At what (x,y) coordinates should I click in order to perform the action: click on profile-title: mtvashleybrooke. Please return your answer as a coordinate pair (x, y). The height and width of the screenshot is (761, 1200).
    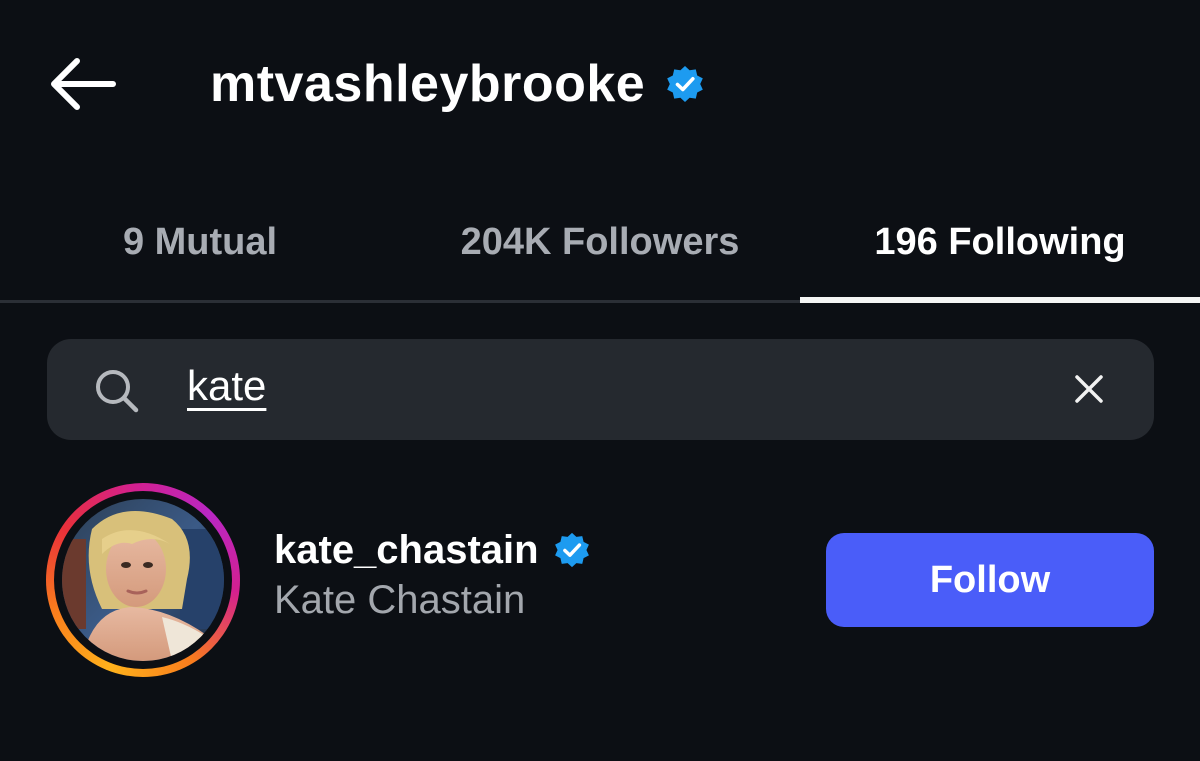
    Looking at the image, I should click on (457, 84).